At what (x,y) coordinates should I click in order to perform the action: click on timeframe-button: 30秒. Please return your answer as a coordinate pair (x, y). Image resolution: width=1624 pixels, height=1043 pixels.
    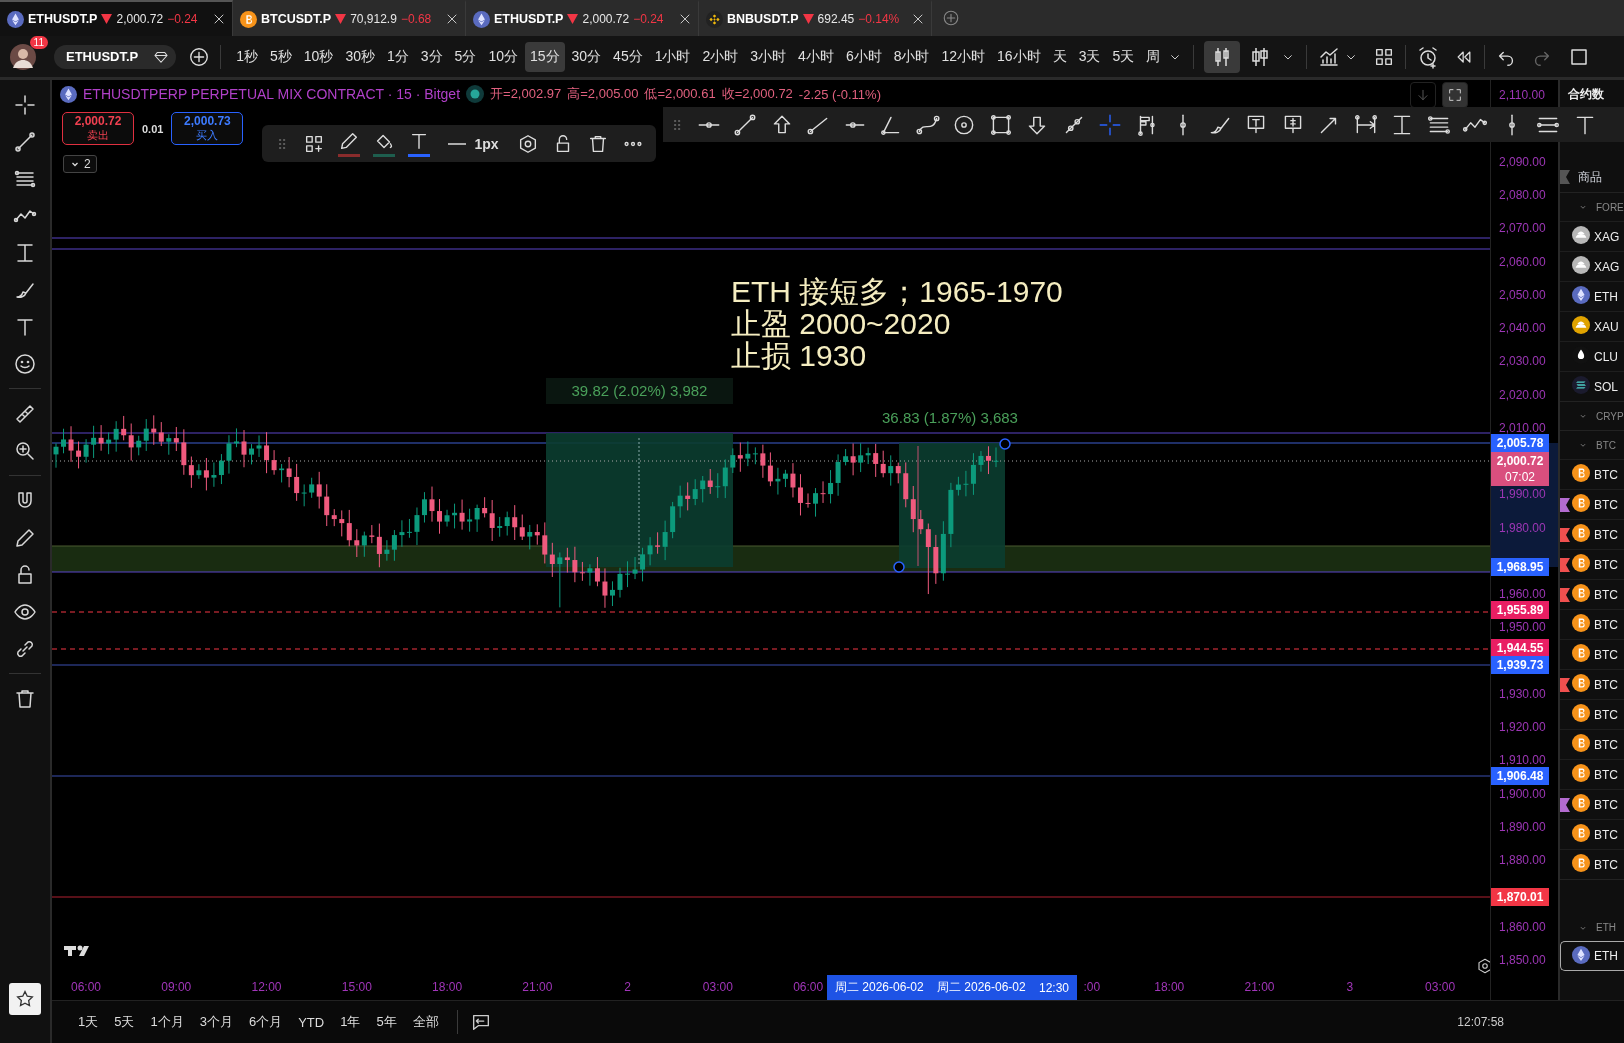
    Looking at the image, I should click on (360, 56).